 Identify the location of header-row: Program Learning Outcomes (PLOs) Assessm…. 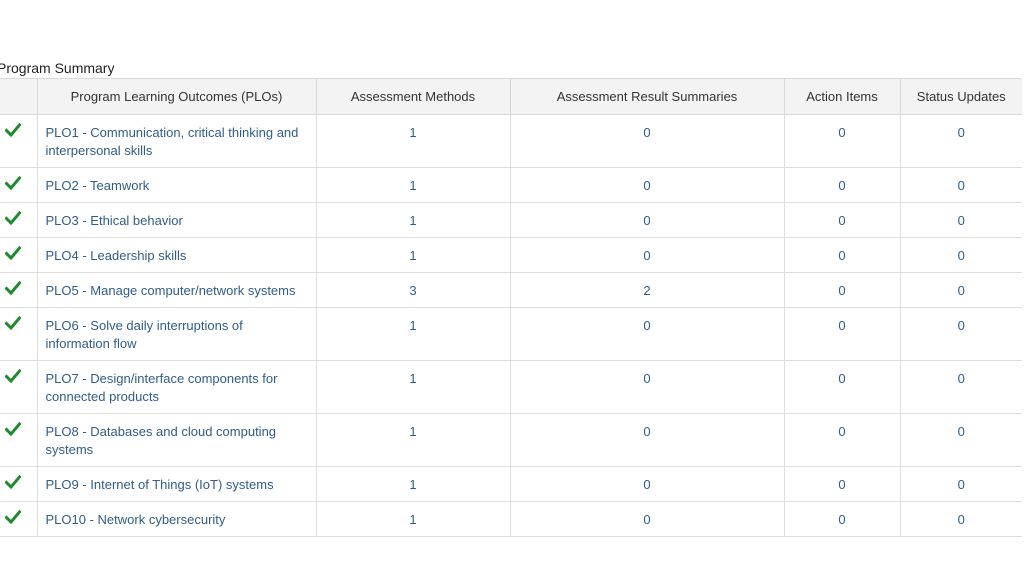
(511, 96).